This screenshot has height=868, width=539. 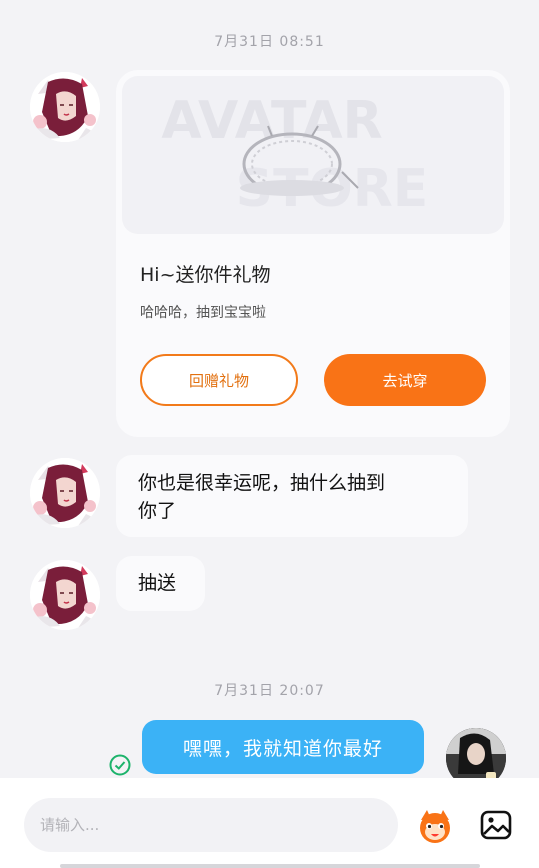 What do you see at coordinates (157, 511) in the screenshot?
I see `message-text: 你了` at bounding box center [157, 511].